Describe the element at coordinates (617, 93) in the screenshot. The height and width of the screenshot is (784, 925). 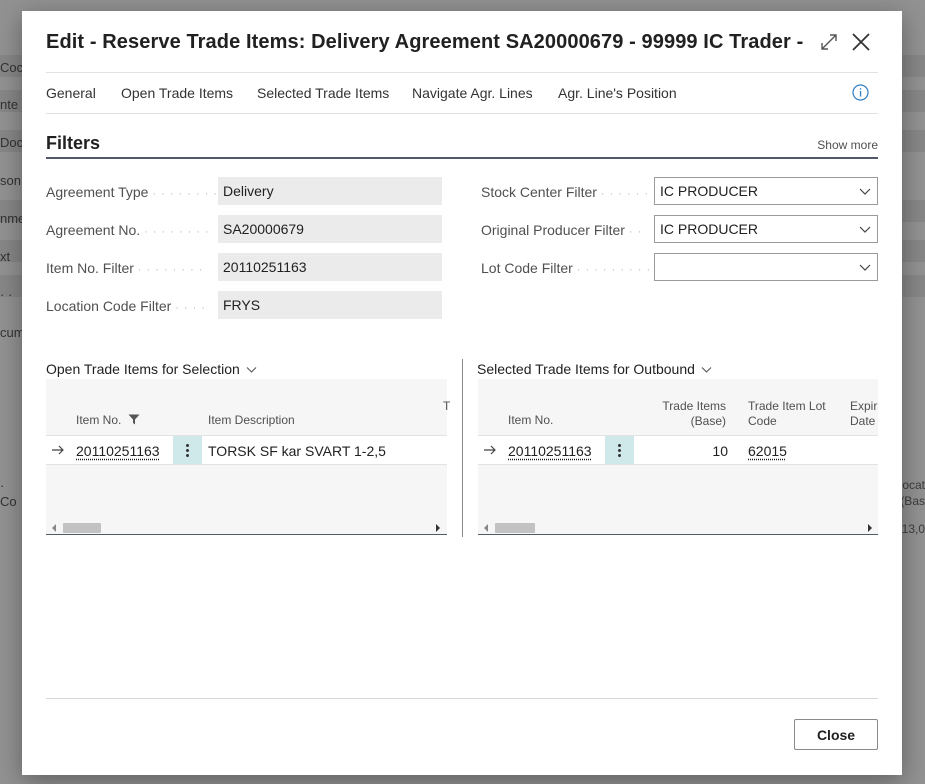
I see `tab-agr-line-position: Agr. Line's Position` at that location.